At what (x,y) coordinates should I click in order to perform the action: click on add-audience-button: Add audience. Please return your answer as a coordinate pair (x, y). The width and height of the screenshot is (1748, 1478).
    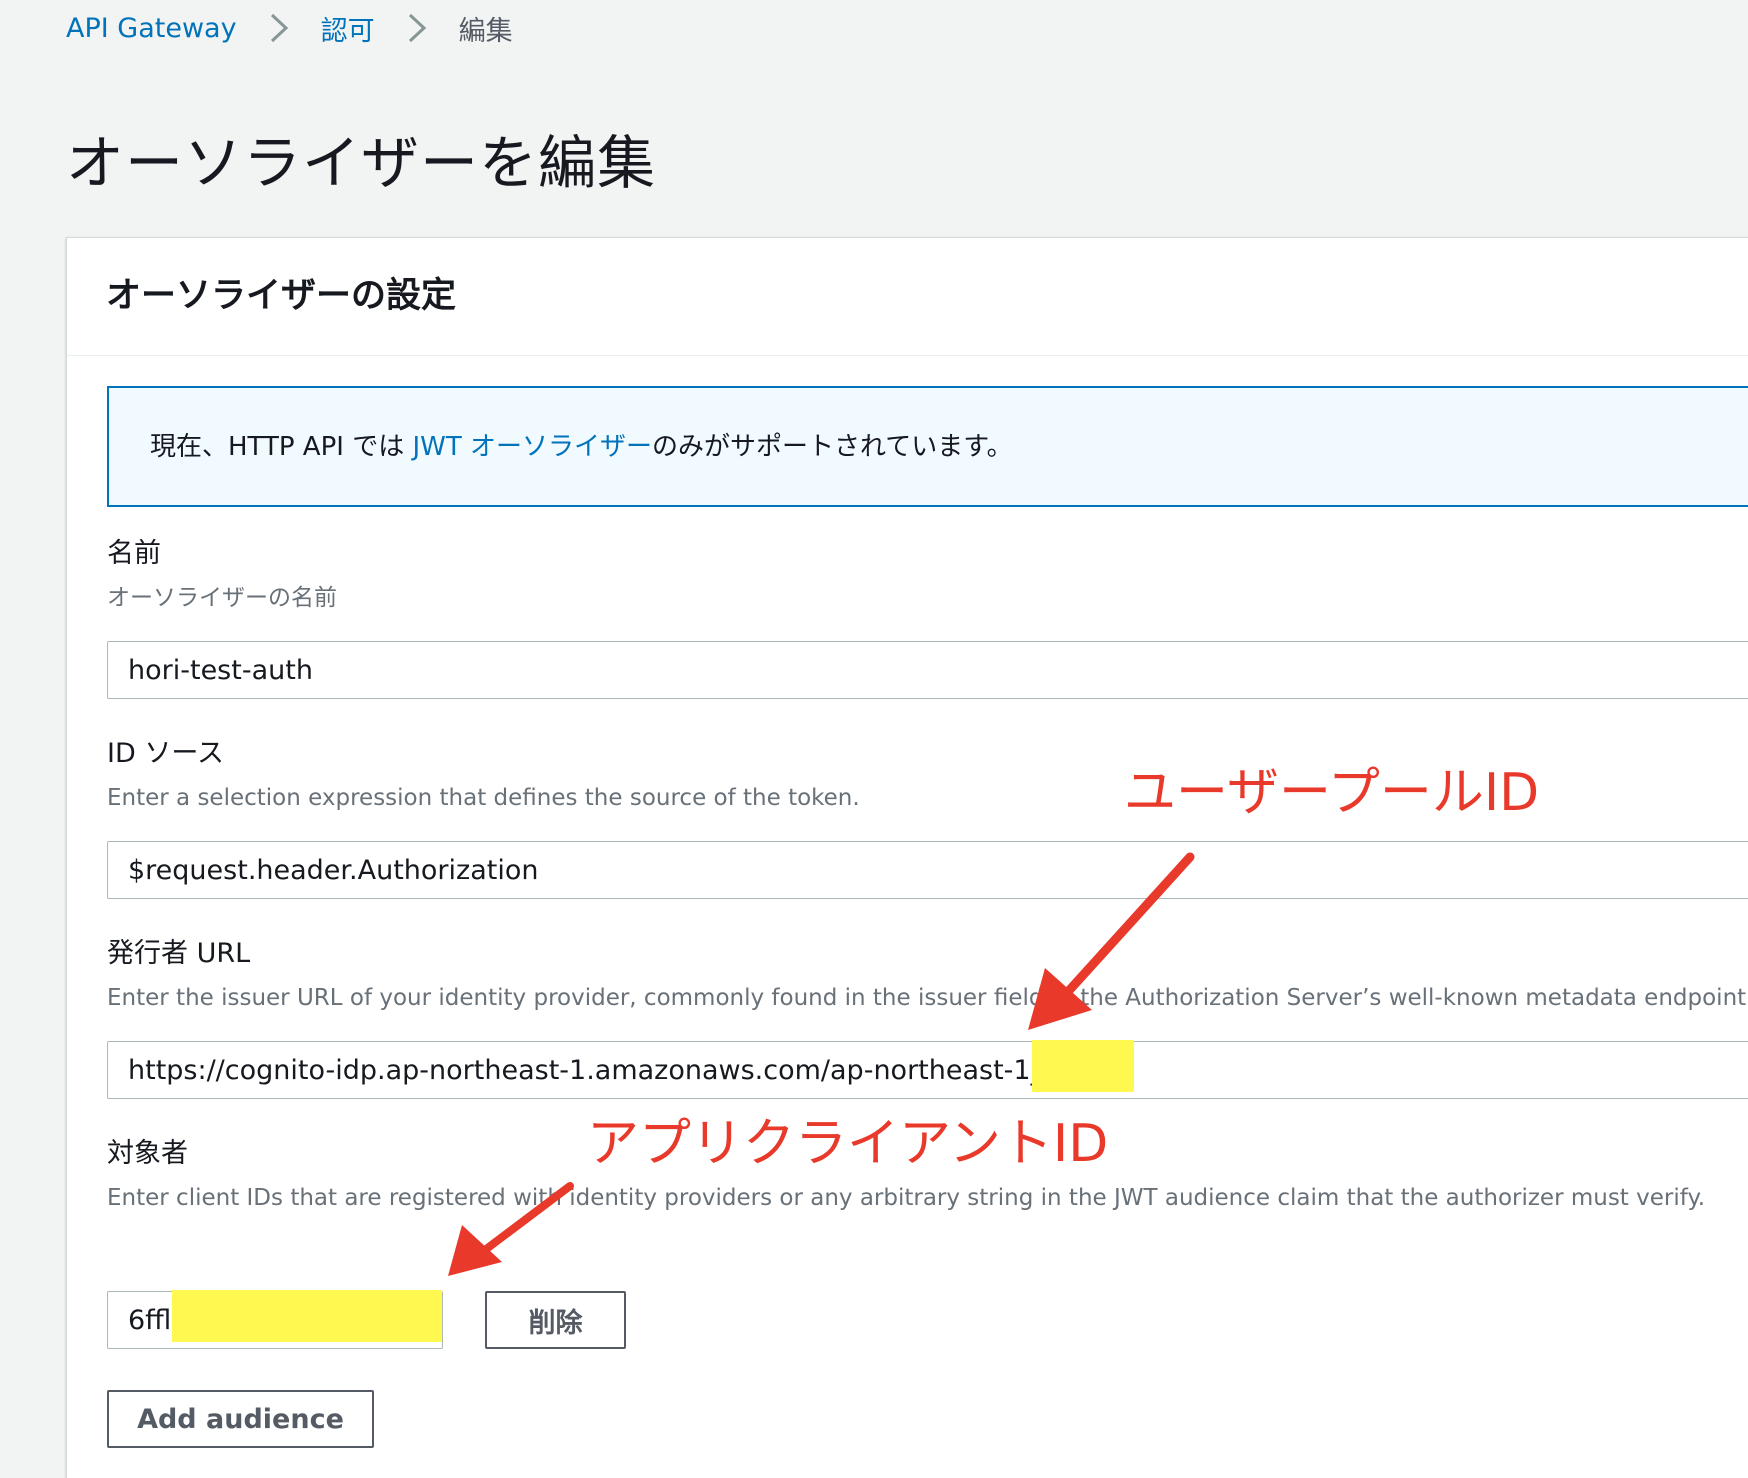
    Looking at the image, I should click on (240, 1419).